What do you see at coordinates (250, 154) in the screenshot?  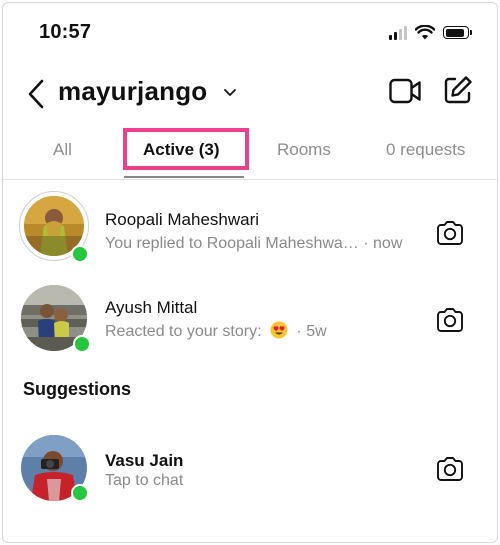 I see `inbox-tabs: All Active (3) Rooms 0 requests` at bounding box center [250, 154].